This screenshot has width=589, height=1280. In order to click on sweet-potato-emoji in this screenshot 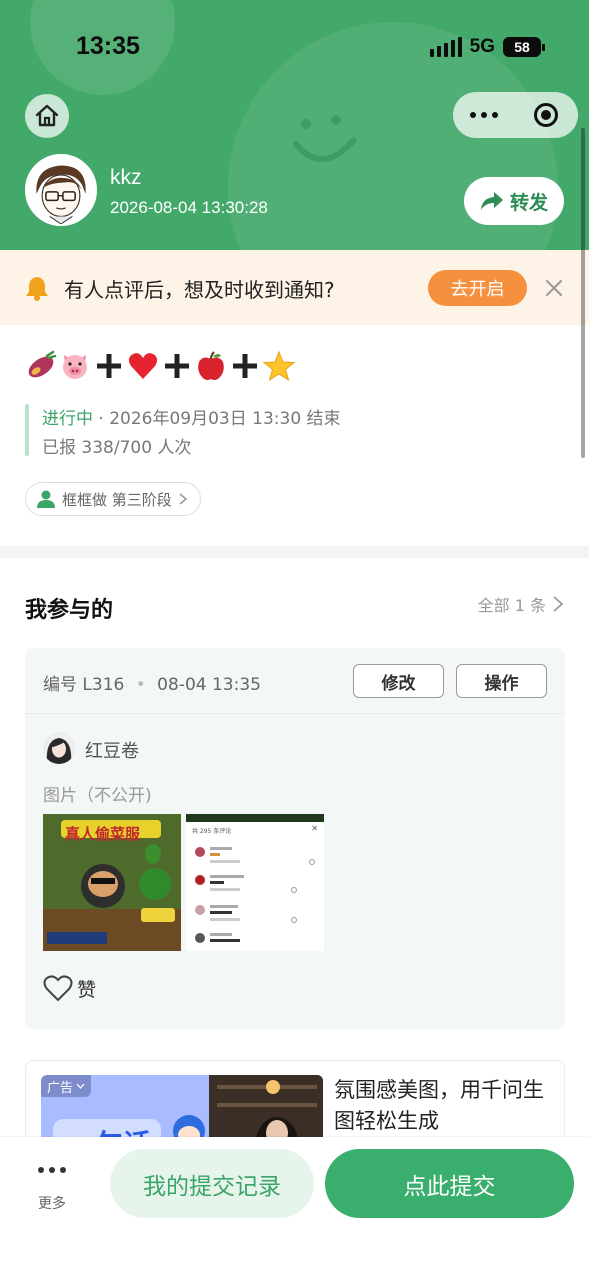, I will do `click(41, 366)`.